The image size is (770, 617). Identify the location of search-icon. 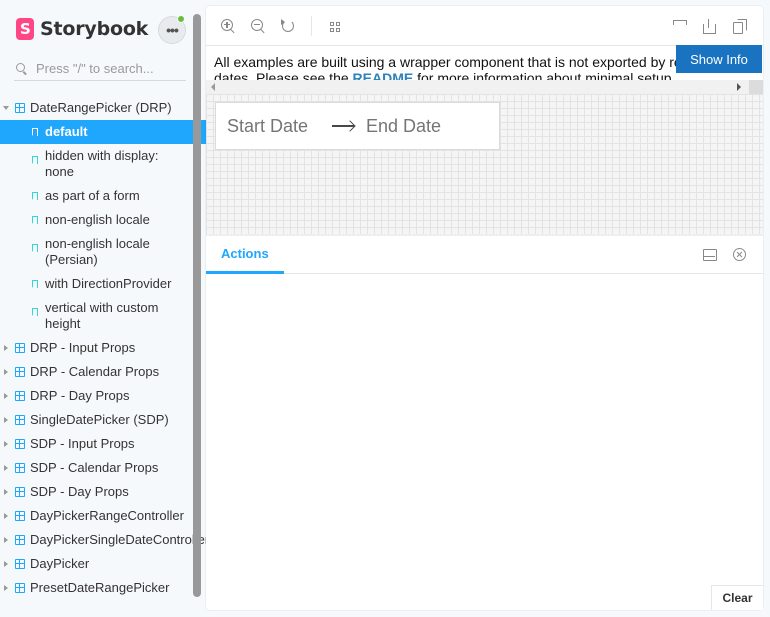
(22, 68).